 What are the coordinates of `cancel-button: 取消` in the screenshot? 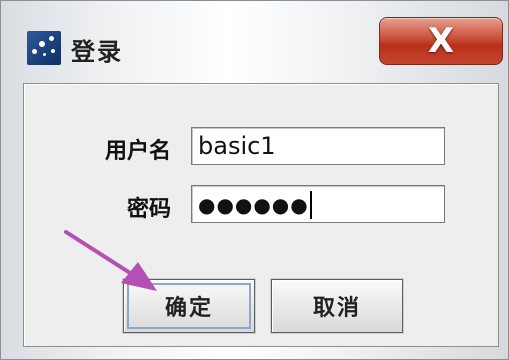 It's located at (337, 306).